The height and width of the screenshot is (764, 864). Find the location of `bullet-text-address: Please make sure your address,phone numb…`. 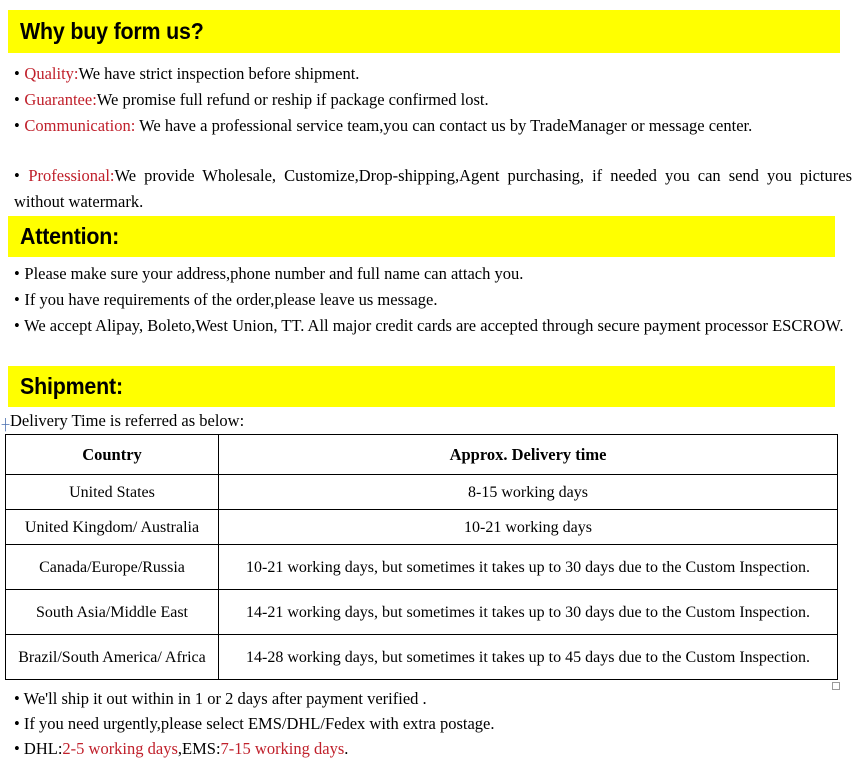

bullet-text-address: Please make sure your address,phone numb… is located at coordinates (274, 273).